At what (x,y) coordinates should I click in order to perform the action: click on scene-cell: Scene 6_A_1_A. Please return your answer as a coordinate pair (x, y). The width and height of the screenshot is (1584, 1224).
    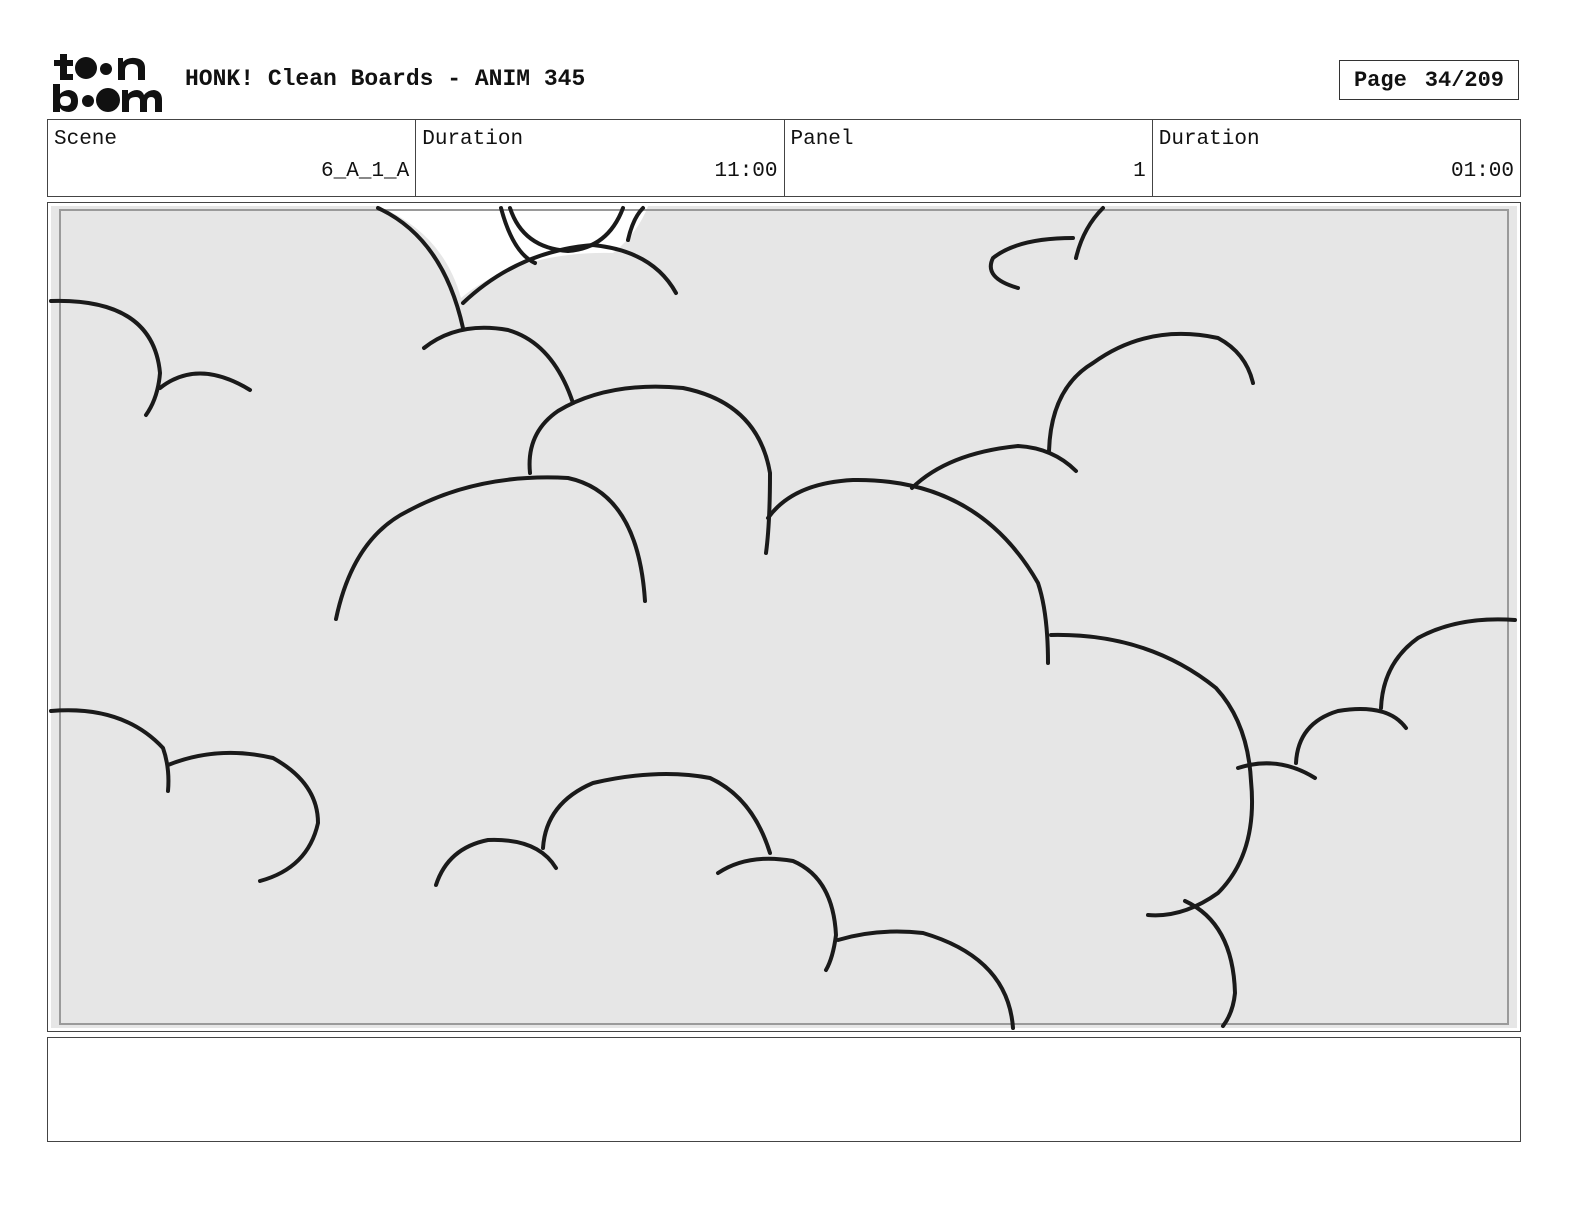
    Looking at the image, I should click on (232, 158).